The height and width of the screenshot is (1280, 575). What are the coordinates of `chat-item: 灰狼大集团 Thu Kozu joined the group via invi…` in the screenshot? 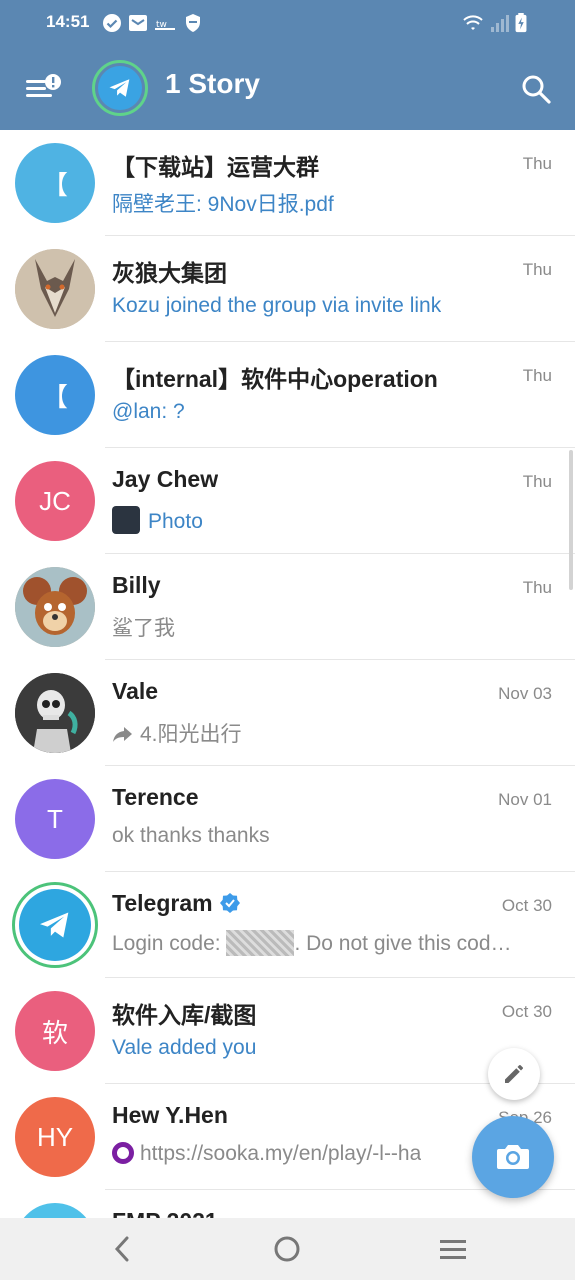 It's located at (287, 289).